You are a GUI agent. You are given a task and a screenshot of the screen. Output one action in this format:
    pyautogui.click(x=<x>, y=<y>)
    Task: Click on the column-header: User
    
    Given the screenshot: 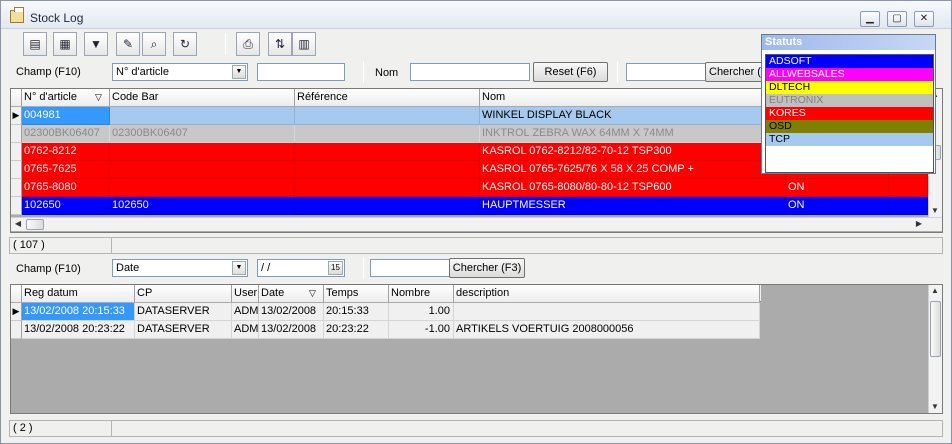 What is the action you would take?
    pyautogui.click(x=245, y=293)
    